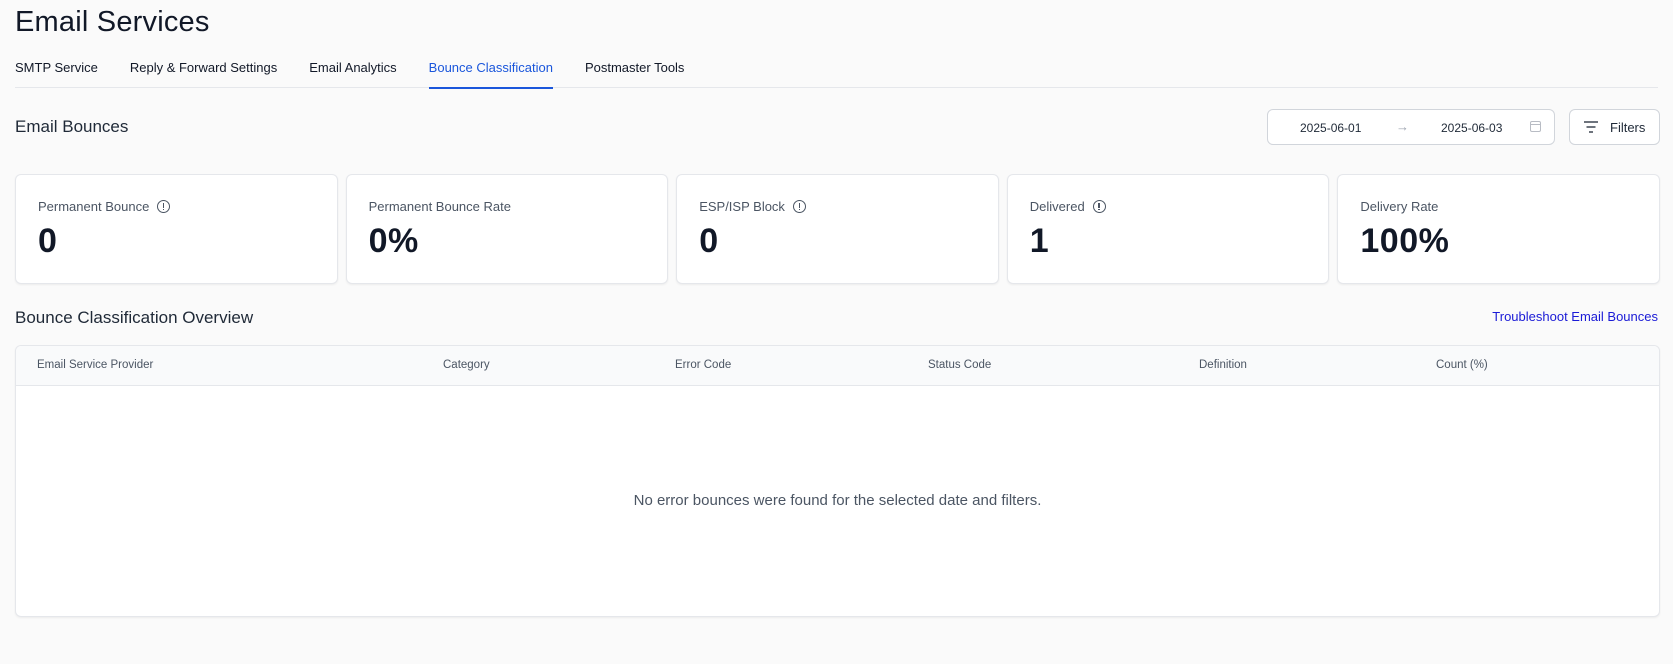 The width and height of the screenshot is (1673, 664). Describe the element at coordinates (203, 70) in the screenshot. I see `tab-reply-forward-settings: Reply & Forward Settings` at that location.